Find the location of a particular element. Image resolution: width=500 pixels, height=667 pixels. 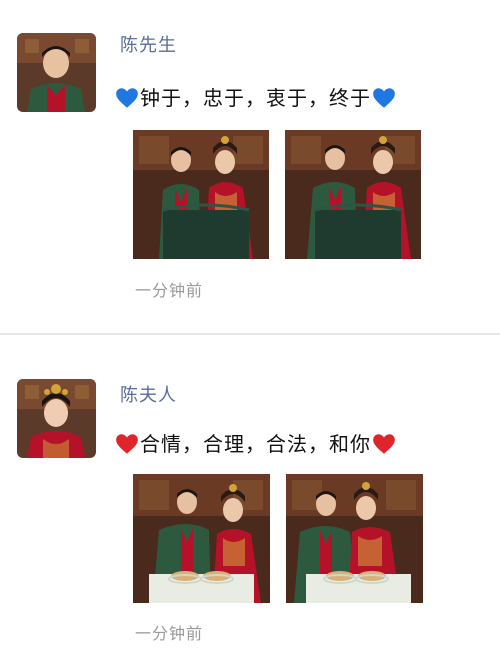

bride-avatar-icon is located at coordinates (56, 418).